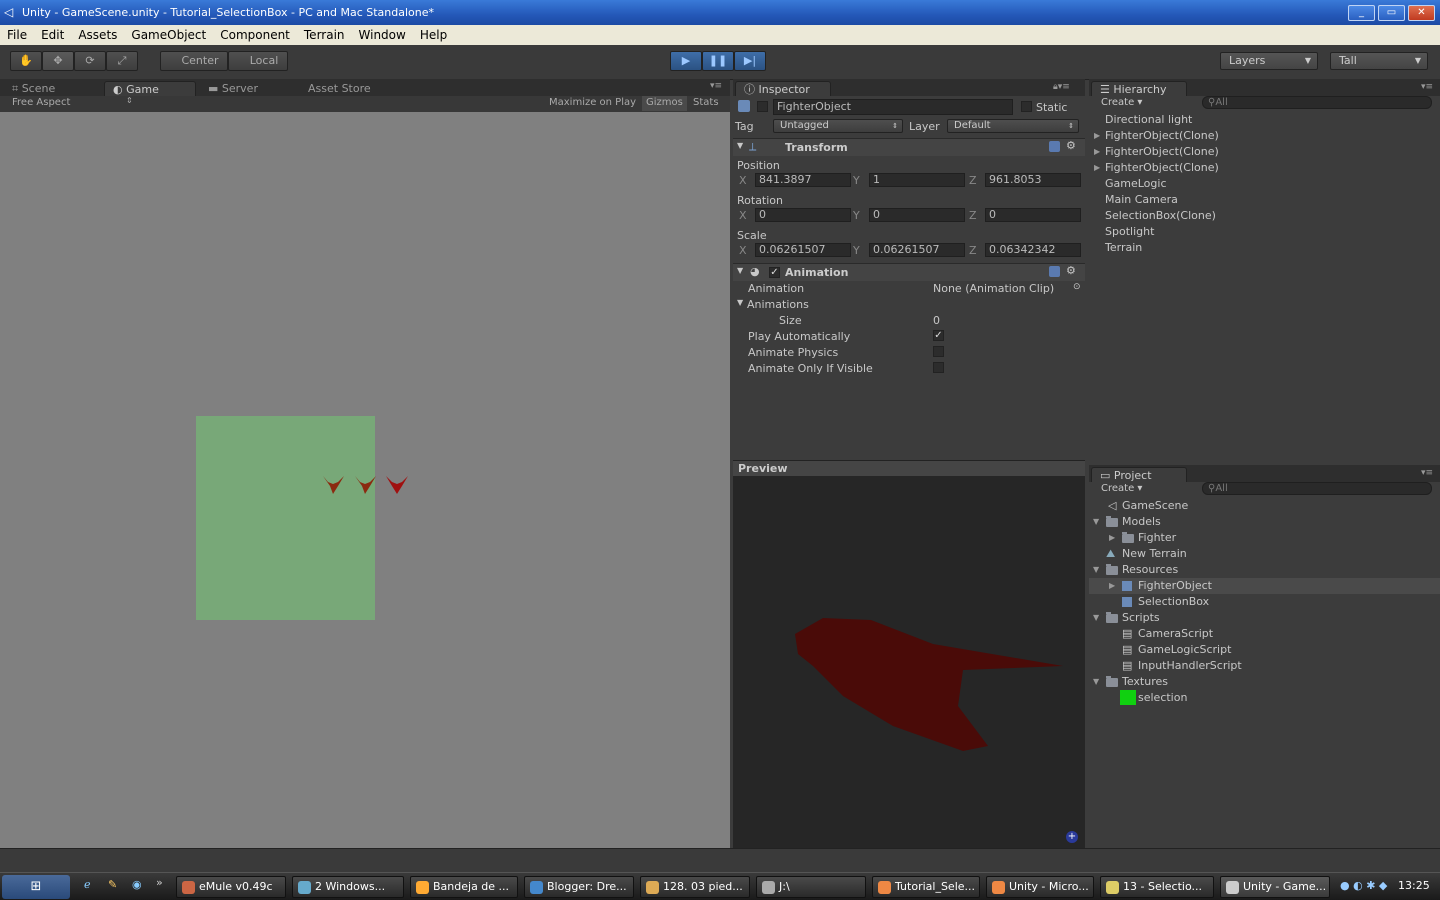 The image size is (1440, 900). What do you see at coordinates (112, 884) in the screenshot?
I see `quicklaunch-icon: ✎` at bounding box center [112, 884].